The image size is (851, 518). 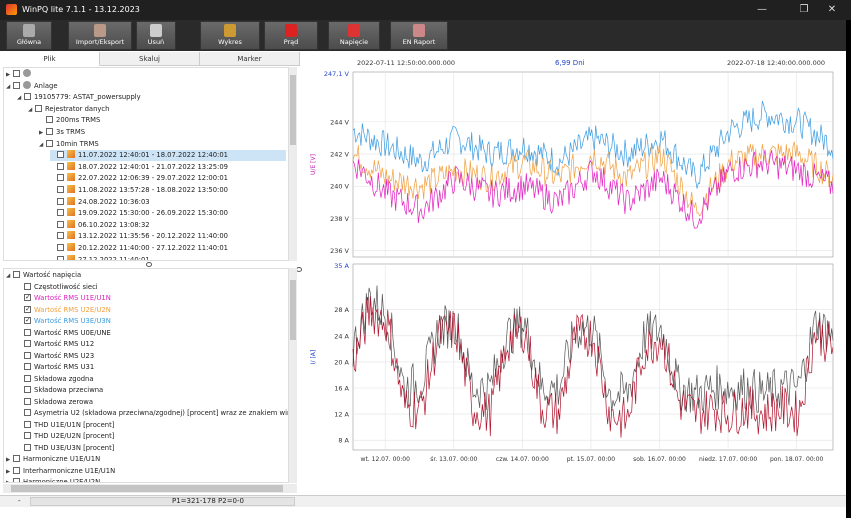 I want to click on channel-item: Wartość RMS U31, so click(x=151, y=367).